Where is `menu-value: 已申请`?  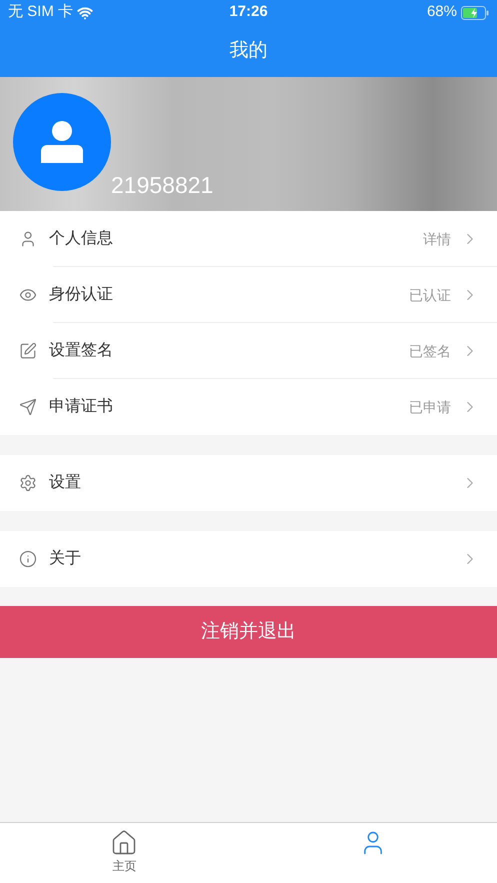 menu-value: 已申请 is located at coordinates (430, 407).